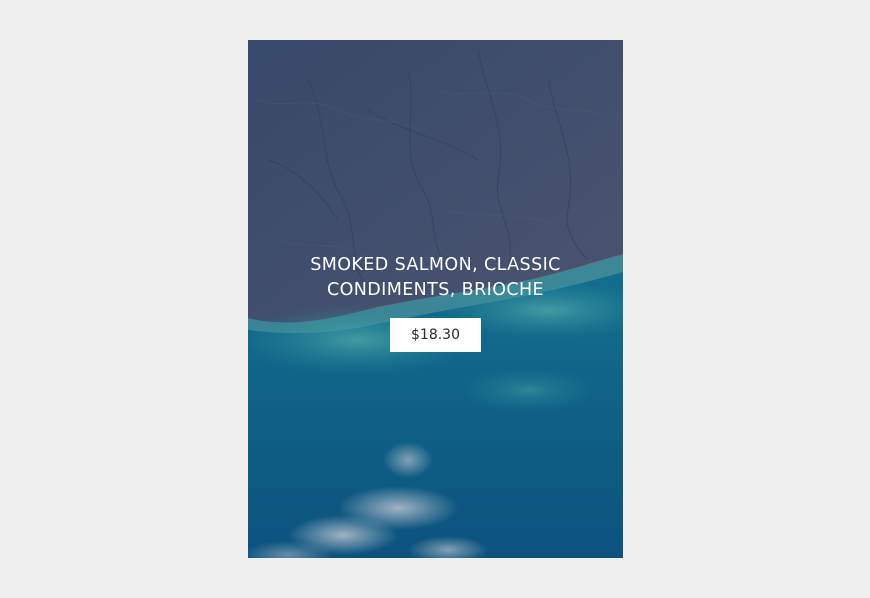 The image size is (870, 598). What do you see at coordinates (435, 265) in the screenshot?
I see `product-title-line-1: SMOKED SALMON, CLASSIC` at bounding box center [435, 265].